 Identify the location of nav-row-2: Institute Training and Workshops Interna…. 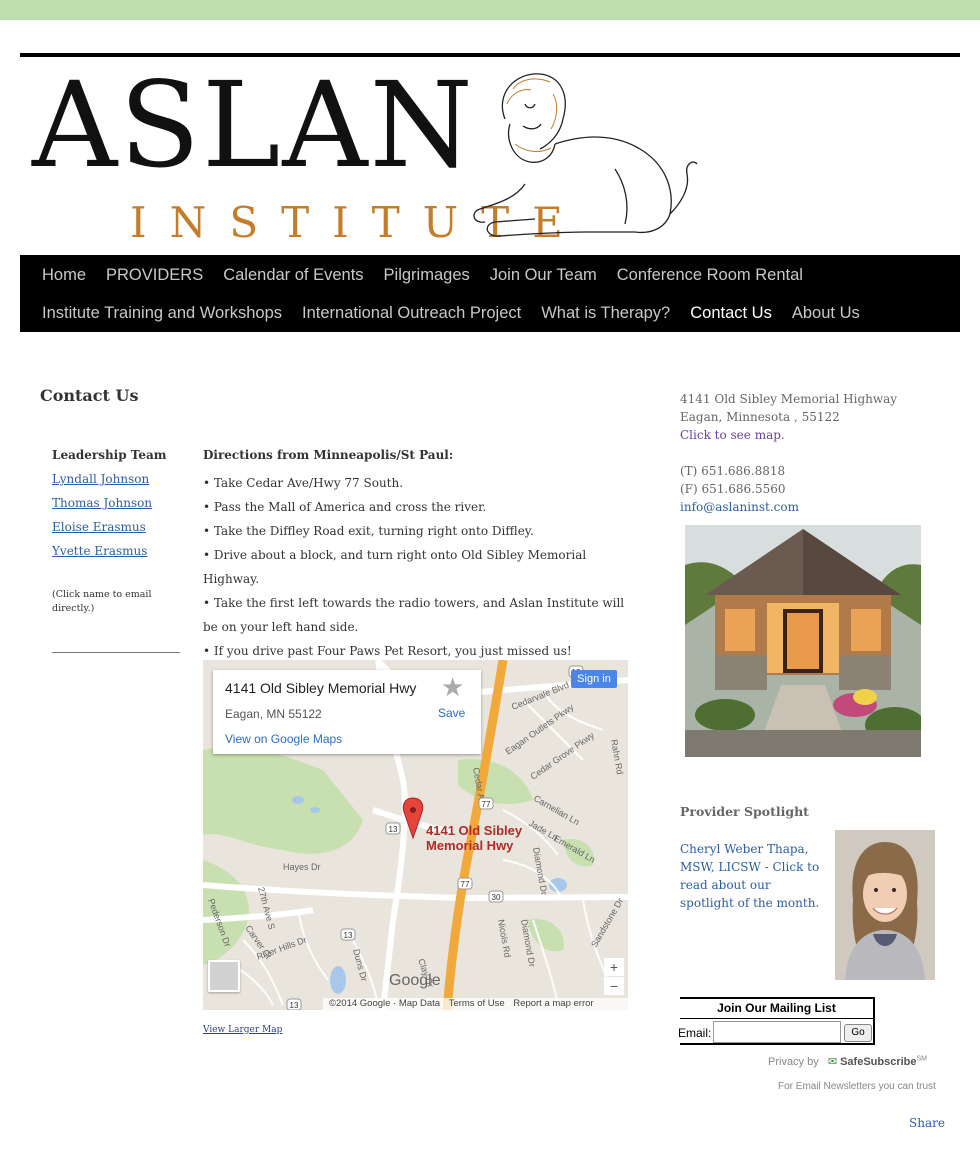
(451, 313).